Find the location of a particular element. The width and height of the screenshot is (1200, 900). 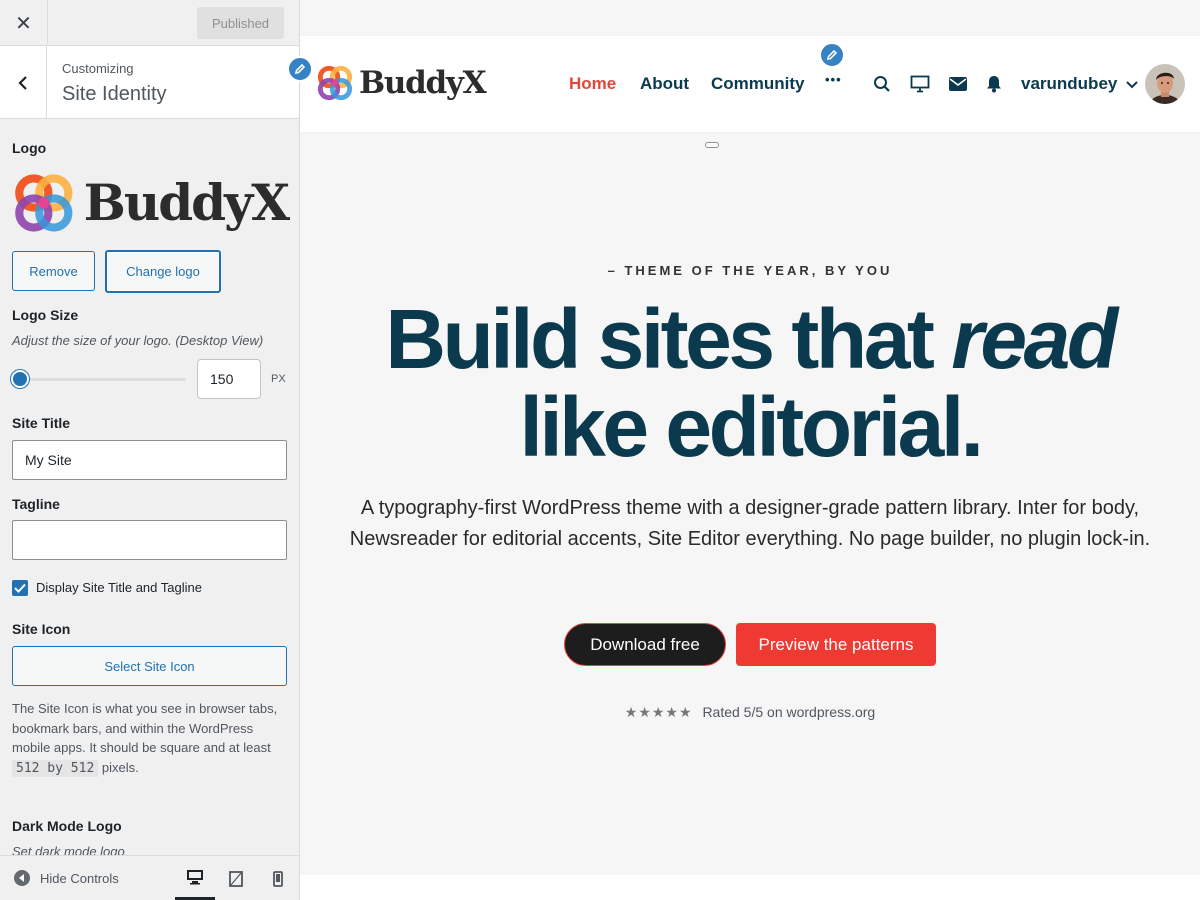

hero-title-emphasis: read is located at coordinates (1034, 339).